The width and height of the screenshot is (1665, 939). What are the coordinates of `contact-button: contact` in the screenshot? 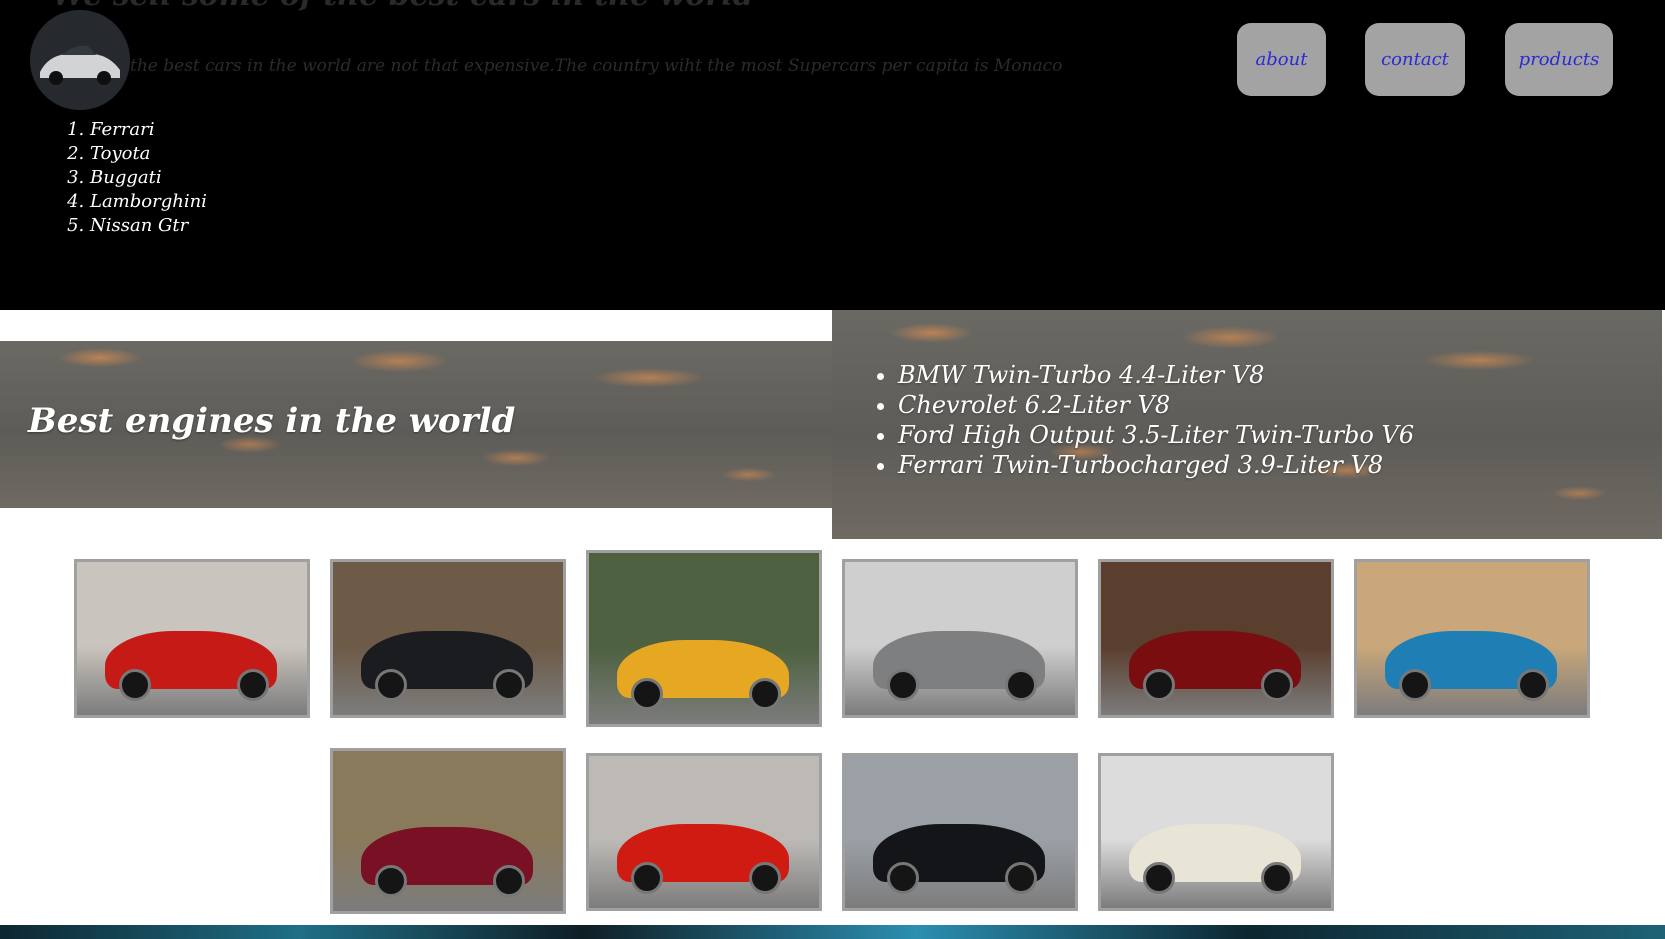 It's located at (1415, 59).